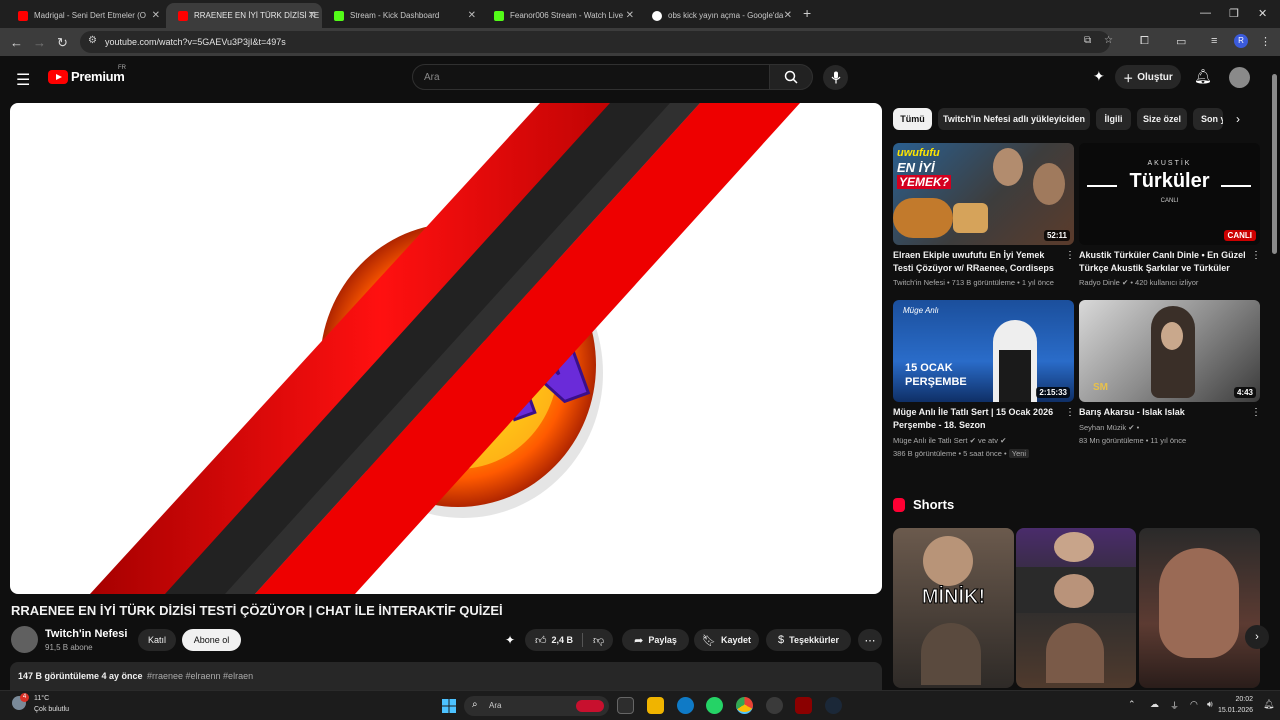 The image size is (1280, 720). Describe the element at coordinates (200, 676) in the screenshot. I see `hashtags: #rraenee #elraenn #elraen` at that location.